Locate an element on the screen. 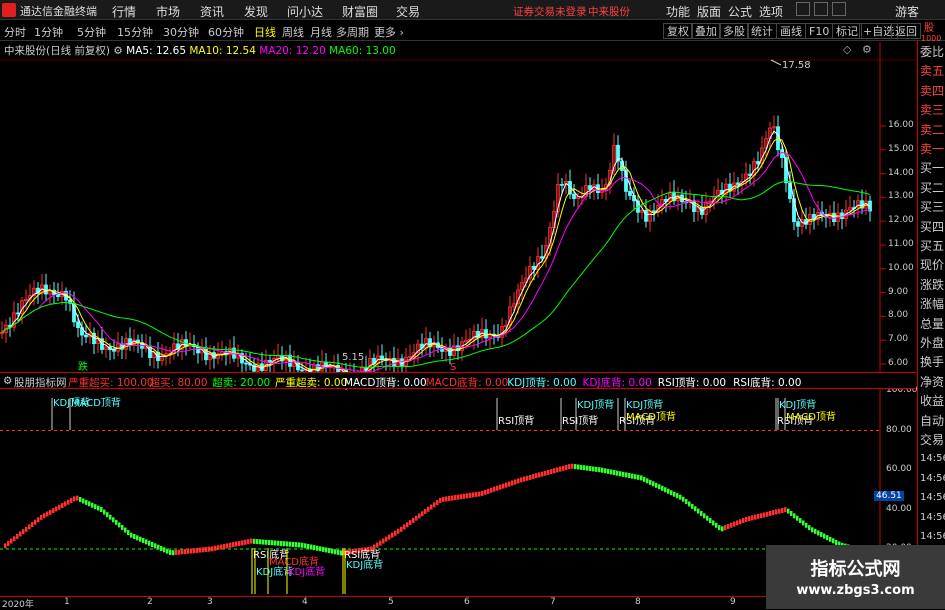 The image size is (945, 610). indicator-label: MACD底背: 0.00 is located at coordinates (467, 383).